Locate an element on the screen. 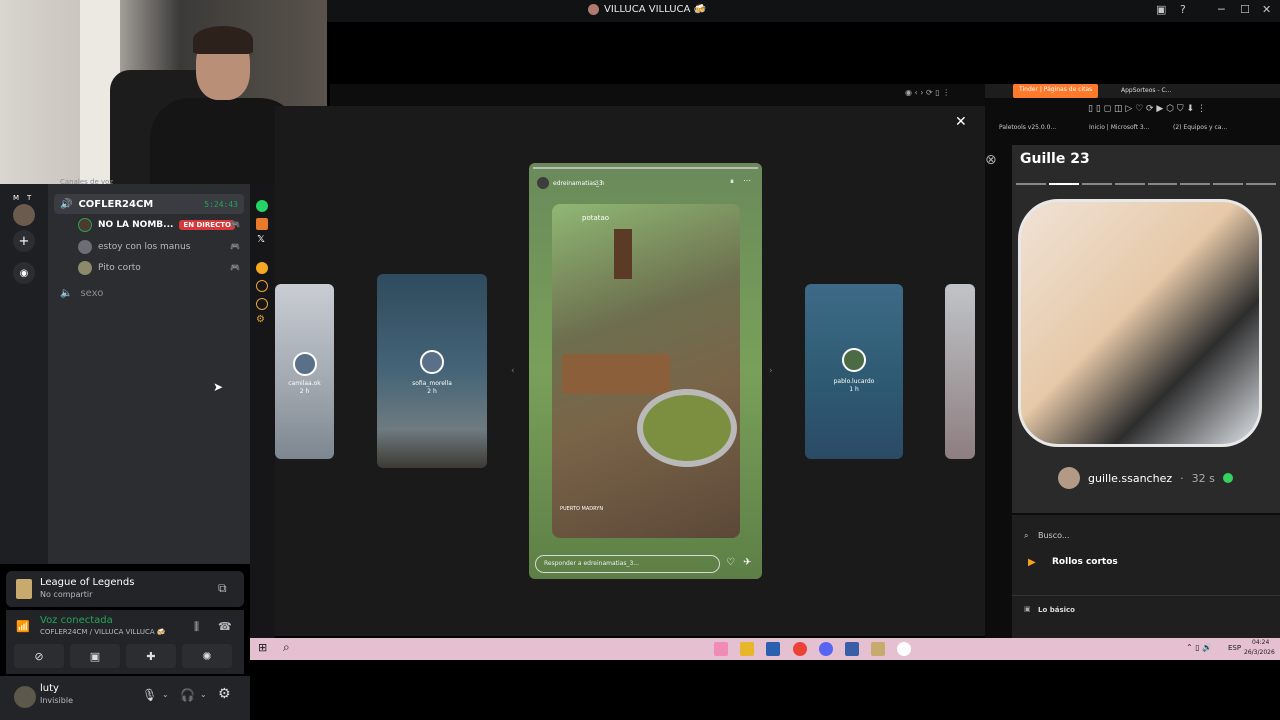  tab-tinder: Tinder | Páginas de citas is located at coordinates (1056, 91).